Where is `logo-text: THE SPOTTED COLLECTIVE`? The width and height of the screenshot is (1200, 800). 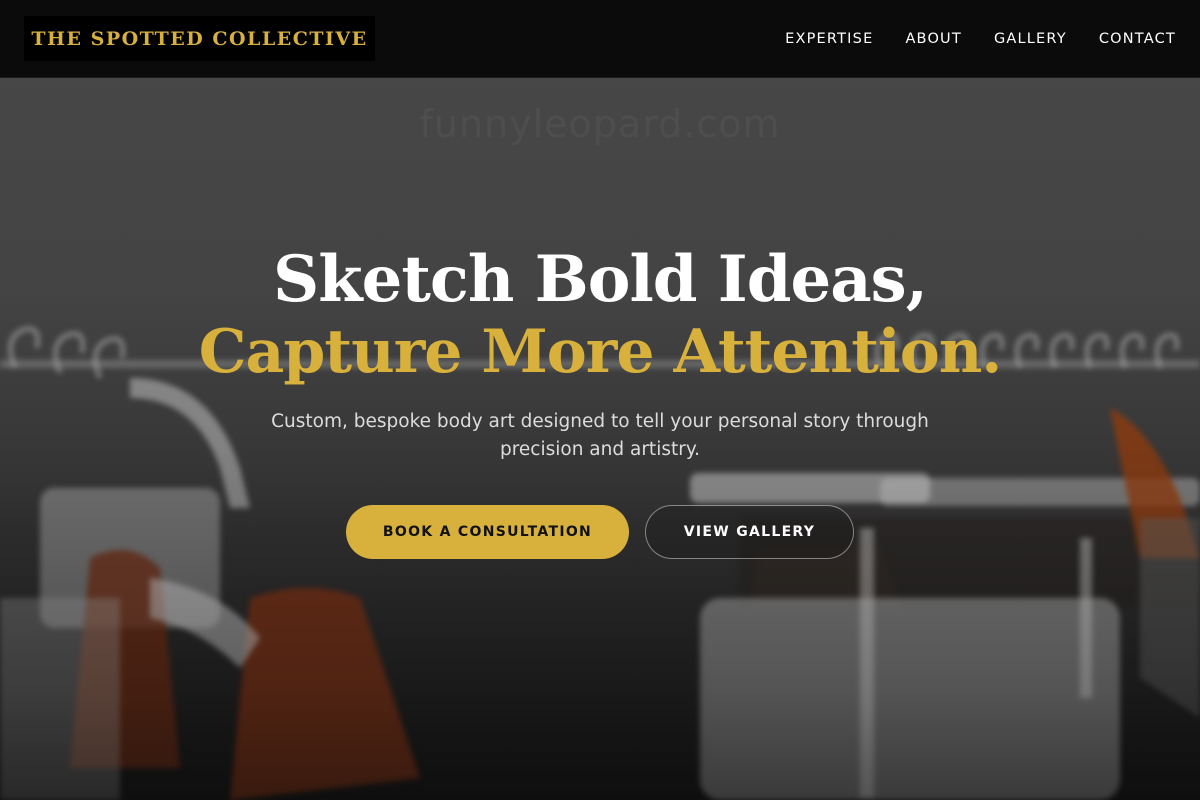
logo-text: THE SPOTTED COLLECTIVE is located at coordinates (199, 38).